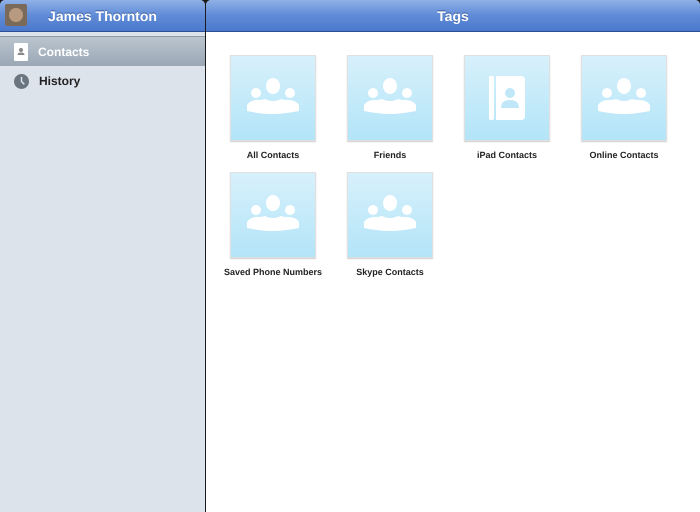 The image size is (700, 512). Describe the element at coordinates (59, 81) in the screenshot. I see `sidebar-item-label: History` at that location.